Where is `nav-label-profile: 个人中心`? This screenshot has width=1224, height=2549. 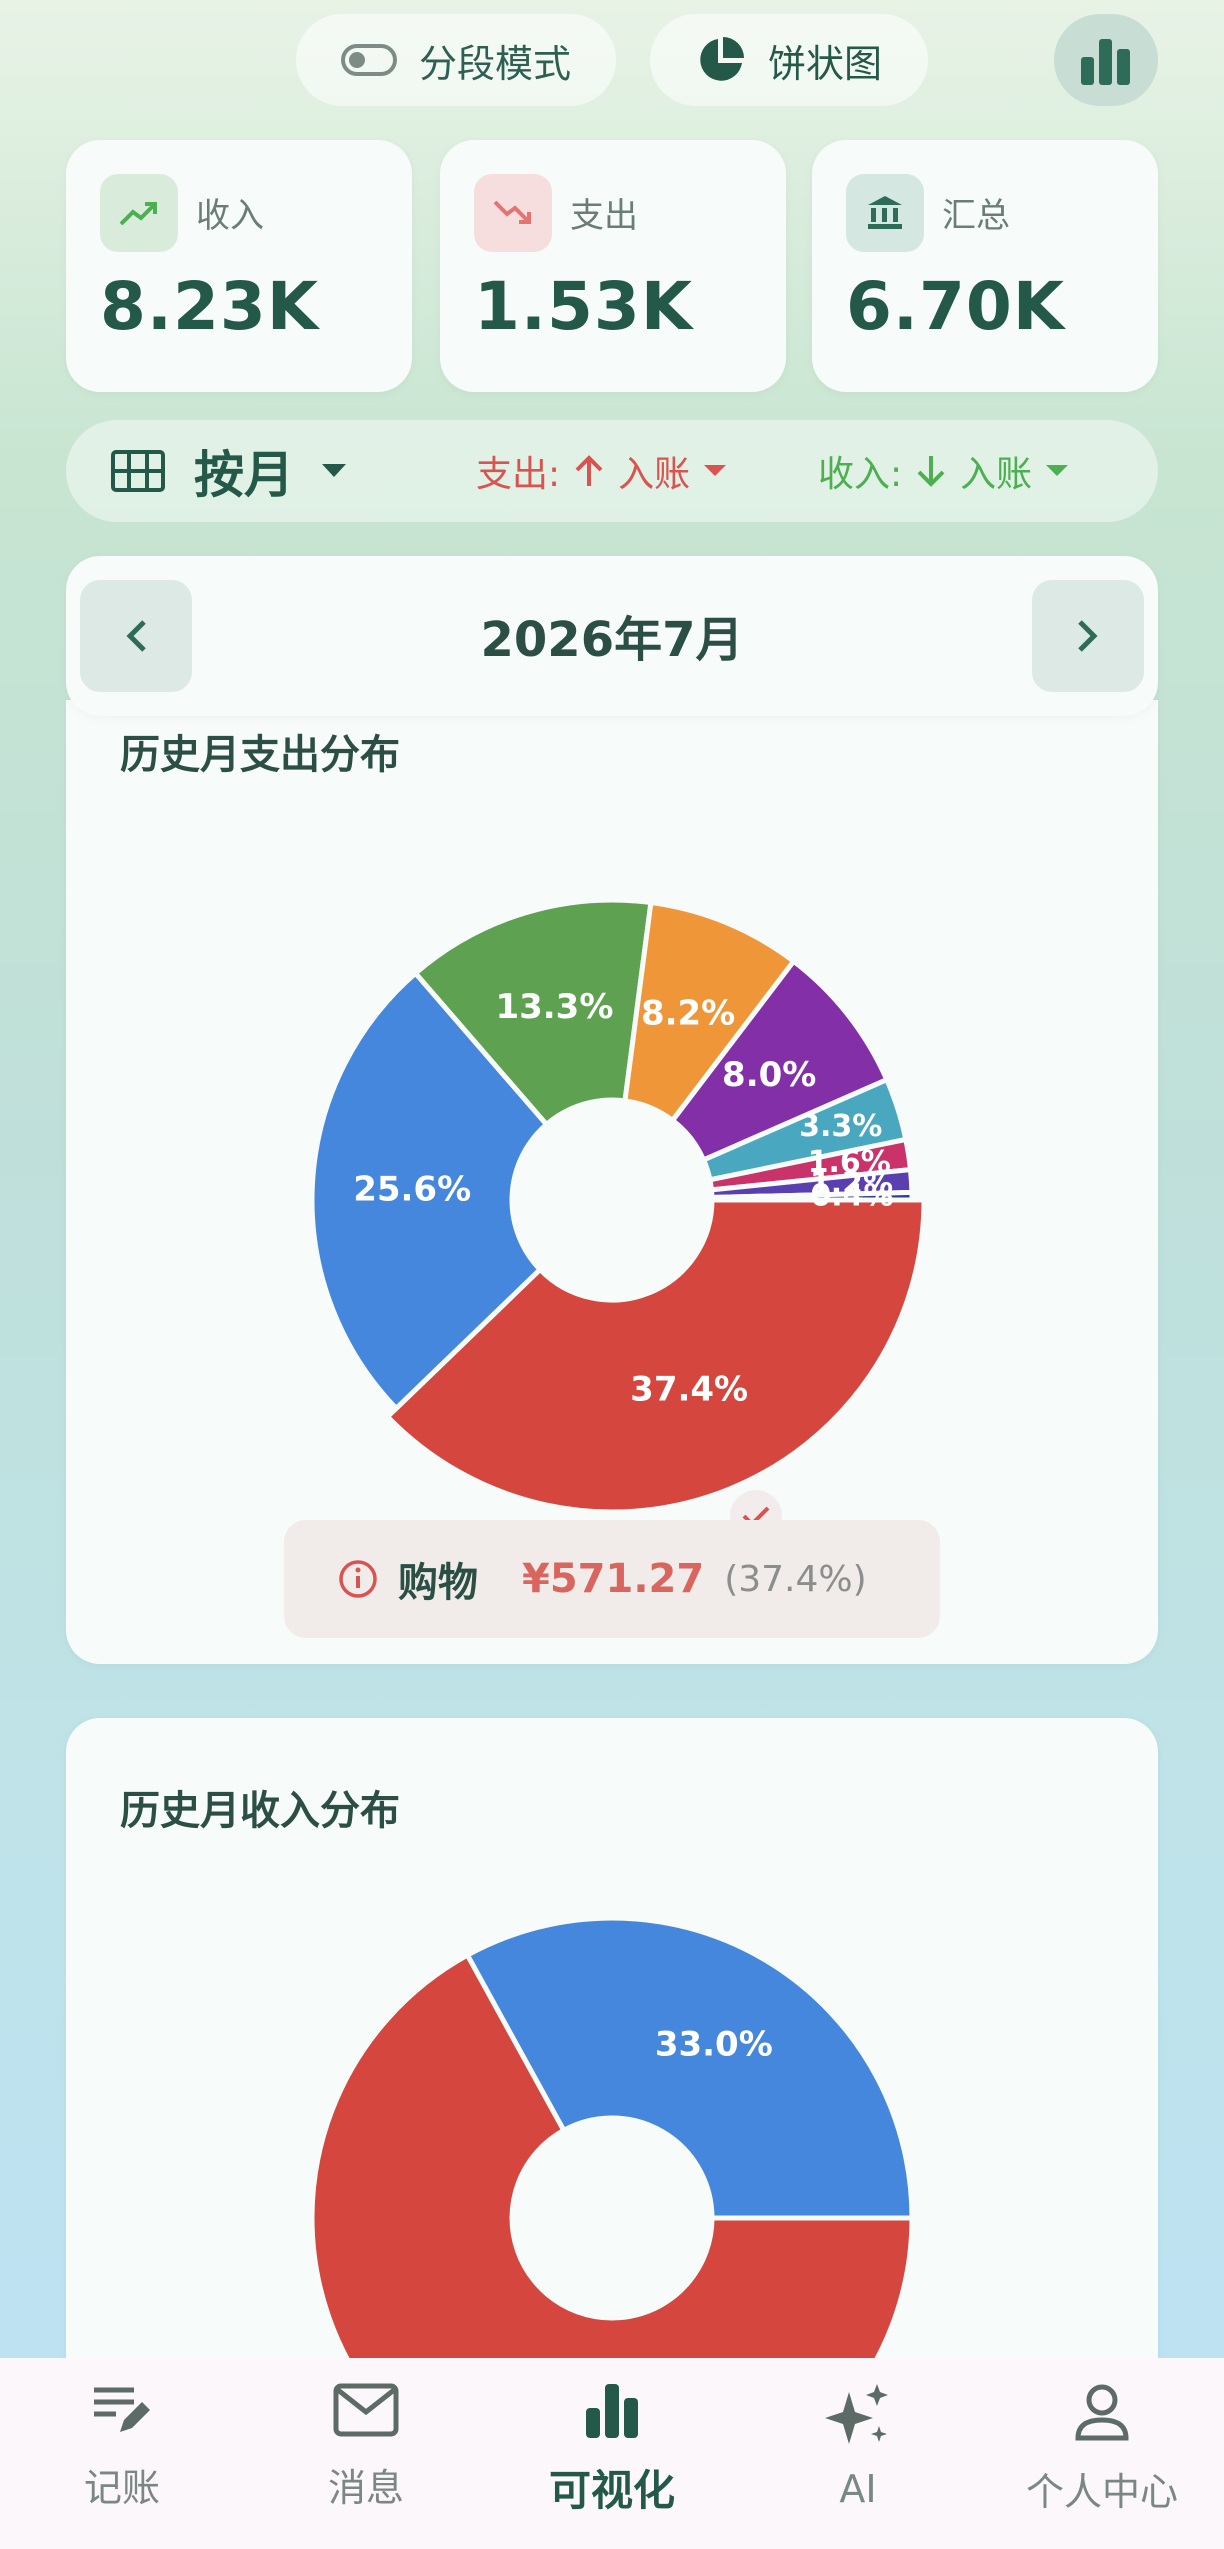
nav-label-profile: 个人中心 is located at coordinates (1101, 2492).